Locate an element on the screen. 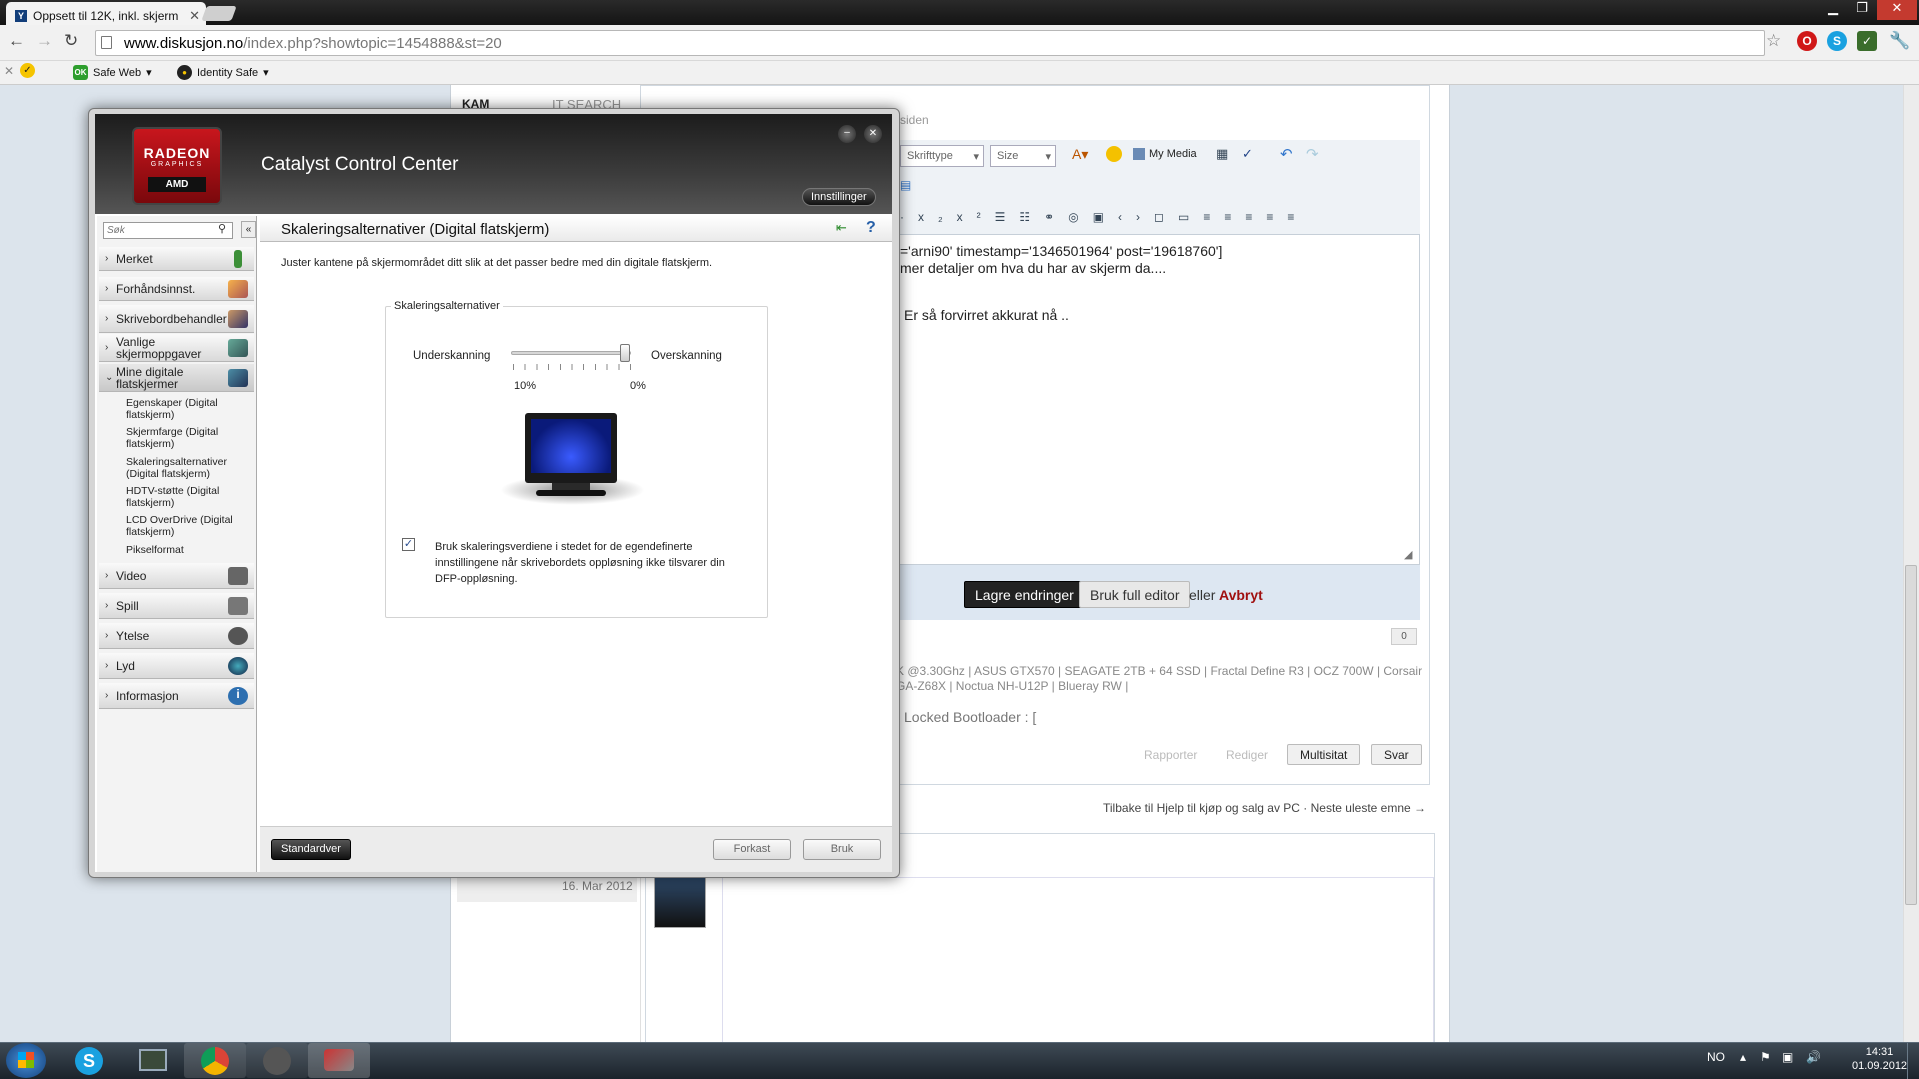 Image resolution: width=1919 pixels, height=1079 pixels. tab-strip is located at coordinates (959, 12).